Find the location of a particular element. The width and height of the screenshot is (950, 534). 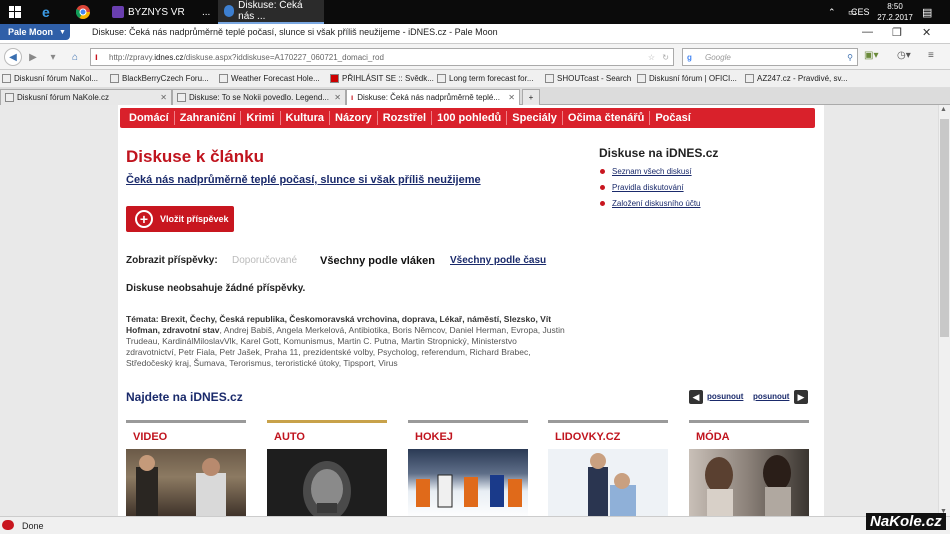

vertical-scrollbar: ▲ ▼ is located at coordinates (944, 310).